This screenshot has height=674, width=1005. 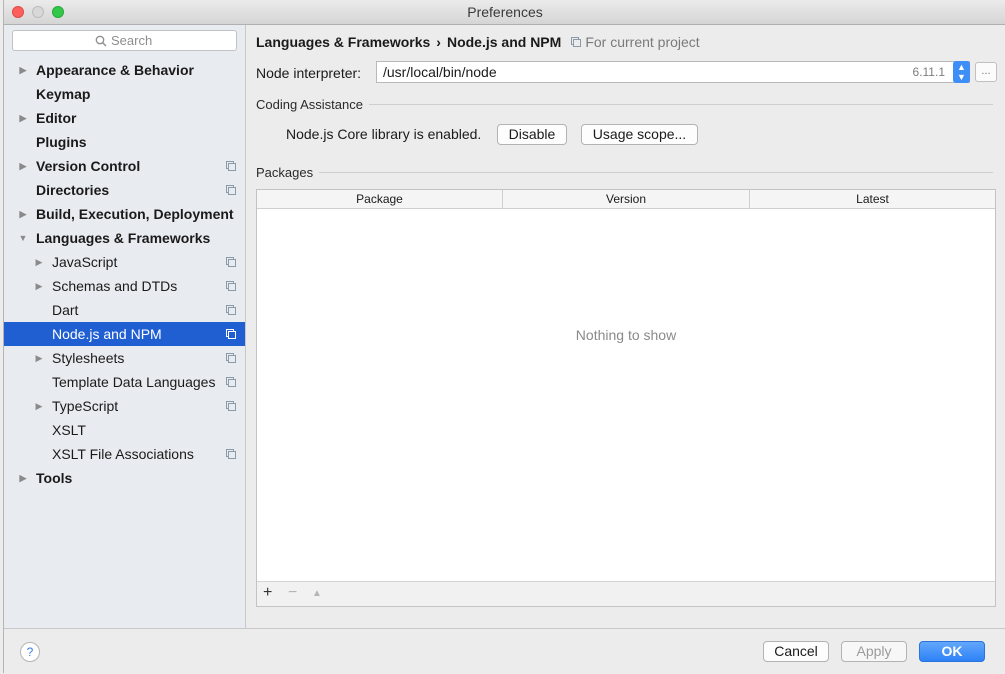 I want to click on sidebar-item-label: Stylesheets, so click(x=88, y=358).